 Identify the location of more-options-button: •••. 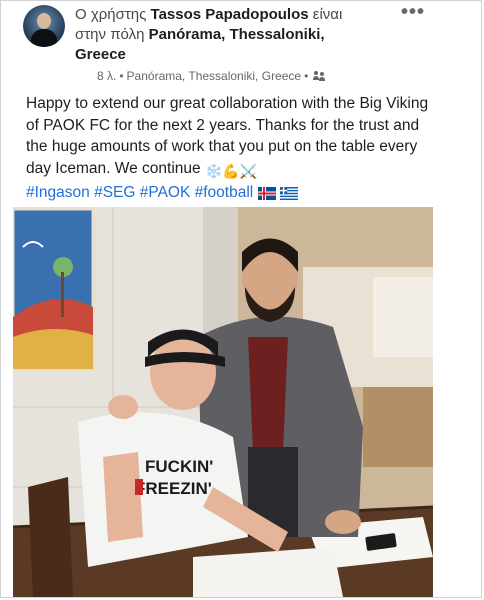
(413, 12).